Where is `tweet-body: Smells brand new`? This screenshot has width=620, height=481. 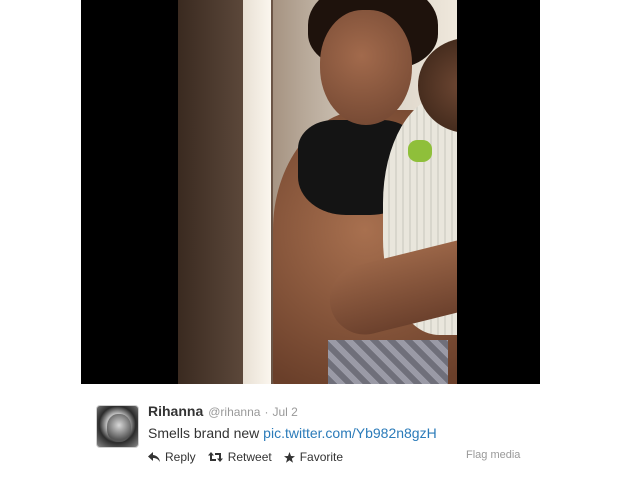 tweet-body: Smells brand new is located at coordinates (204, 433).